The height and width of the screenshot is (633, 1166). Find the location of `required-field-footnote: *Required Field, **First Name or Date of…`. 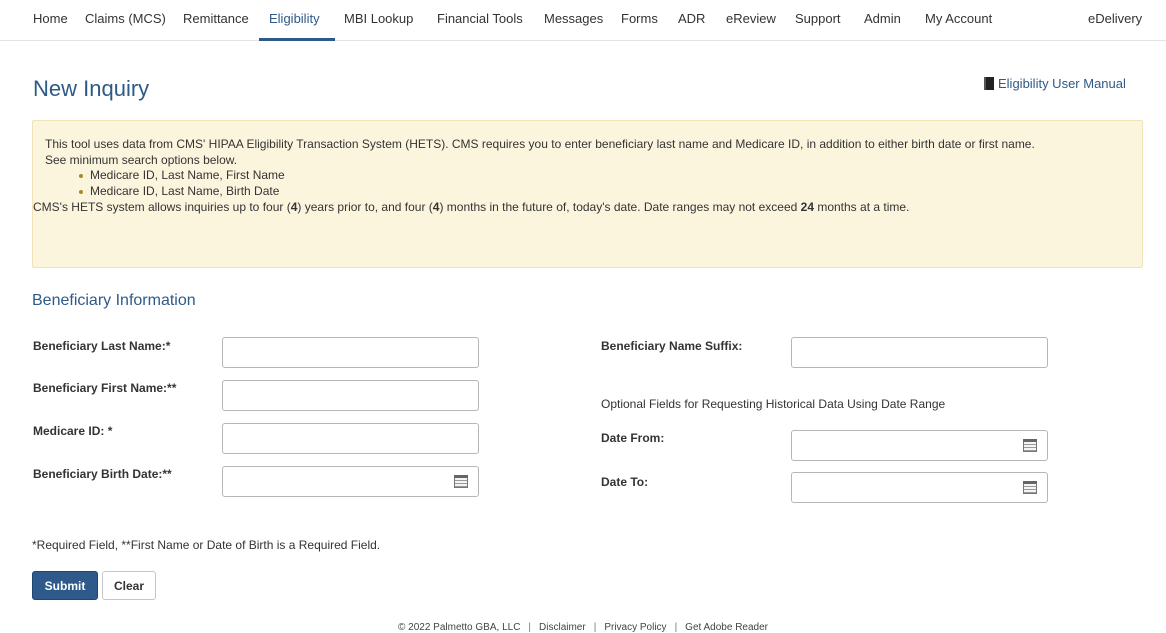

required-field-footnote: *Required Field, **First Name or Date of… is located at coordinates (206, 545).